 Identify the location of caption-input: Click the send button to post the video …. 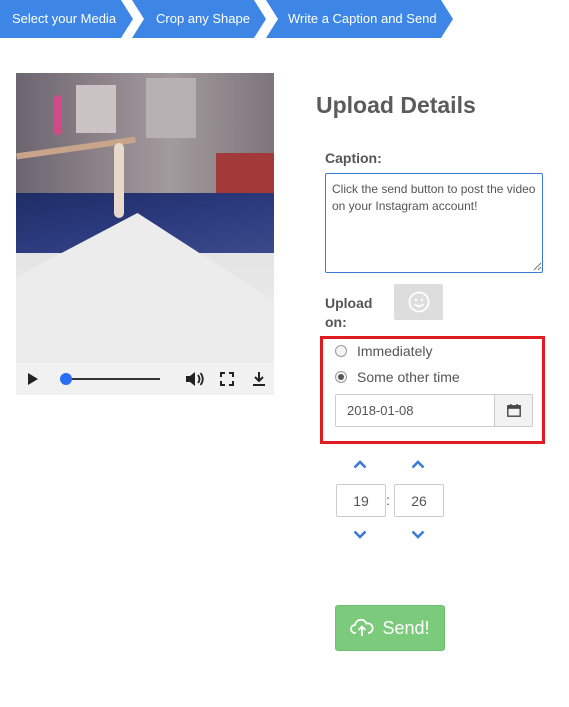
(434, 223).